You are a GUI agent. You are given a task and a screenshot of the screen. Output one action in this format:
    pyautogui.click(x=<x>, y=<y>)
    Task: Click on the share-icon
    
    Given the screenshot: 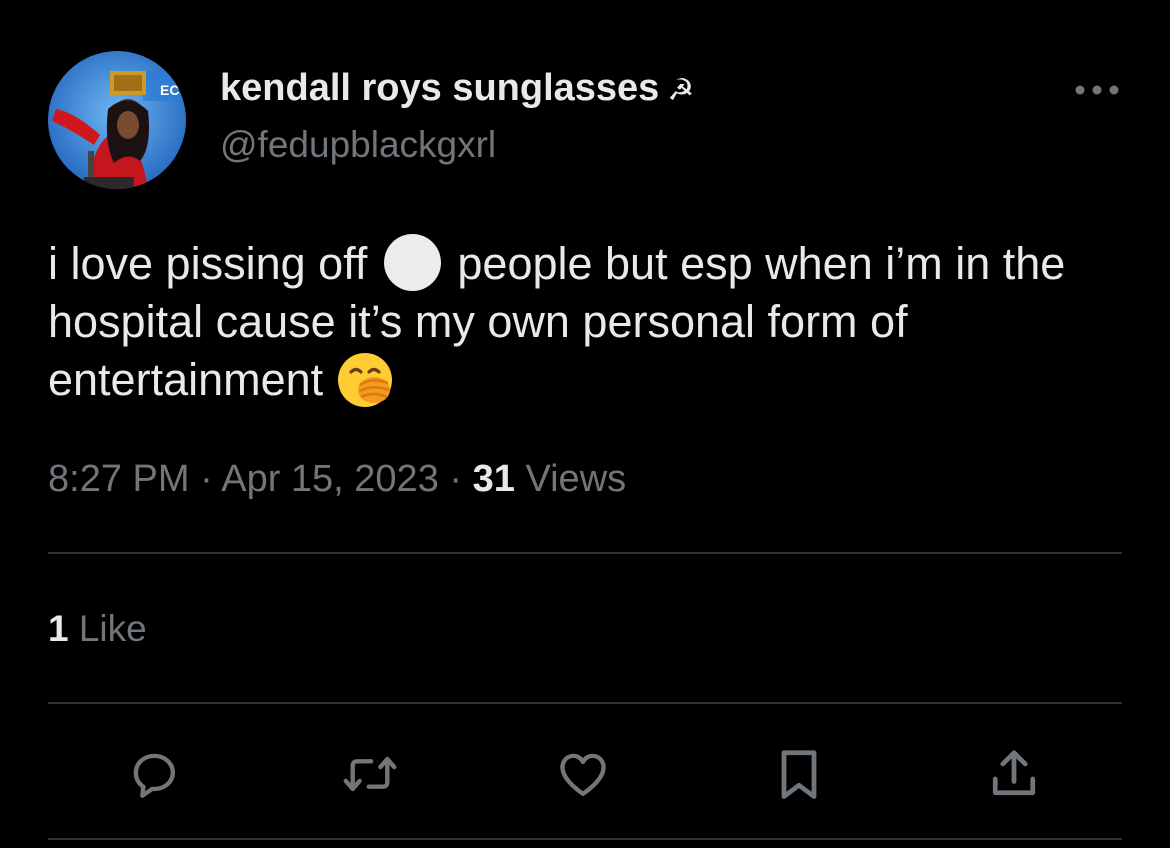 What is the action you would take?
    pyautogui.click(x=1014, y=773)
    